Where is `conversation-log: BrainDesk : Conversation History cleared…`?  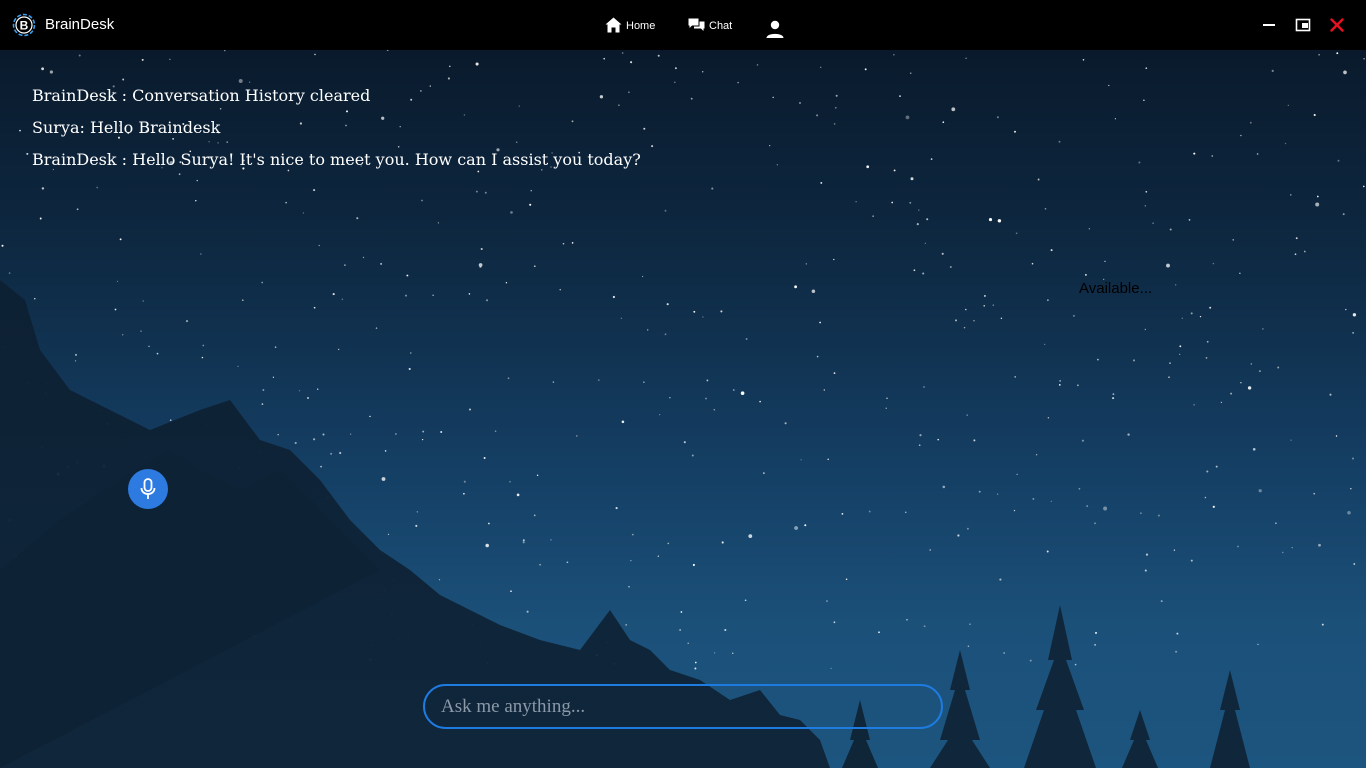
conversation-log: BrainDesk : Conversation History cleared… is located at coordinates (336, 128).